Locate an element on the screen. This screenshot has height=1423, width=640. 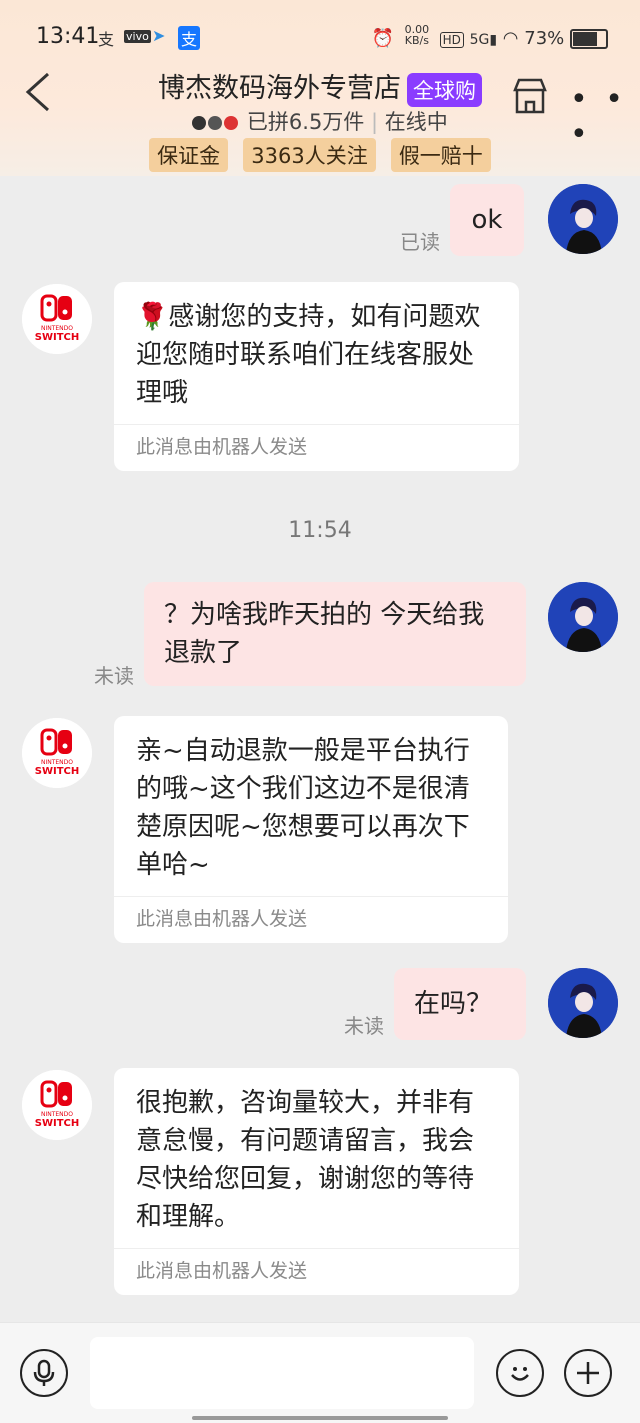
vivo-icon: vivo is located at coordinates (137, 36).